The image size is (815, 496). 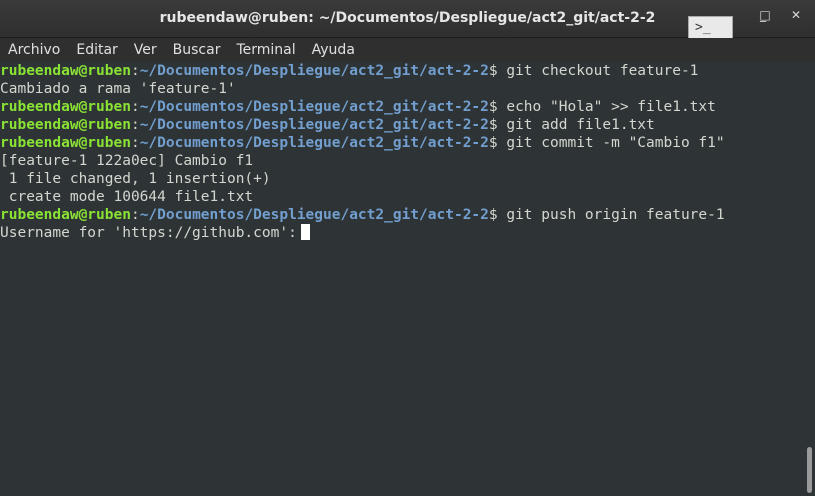 I want to click on command-text: $ git checkout feature-1, so click(x=593, y=71).